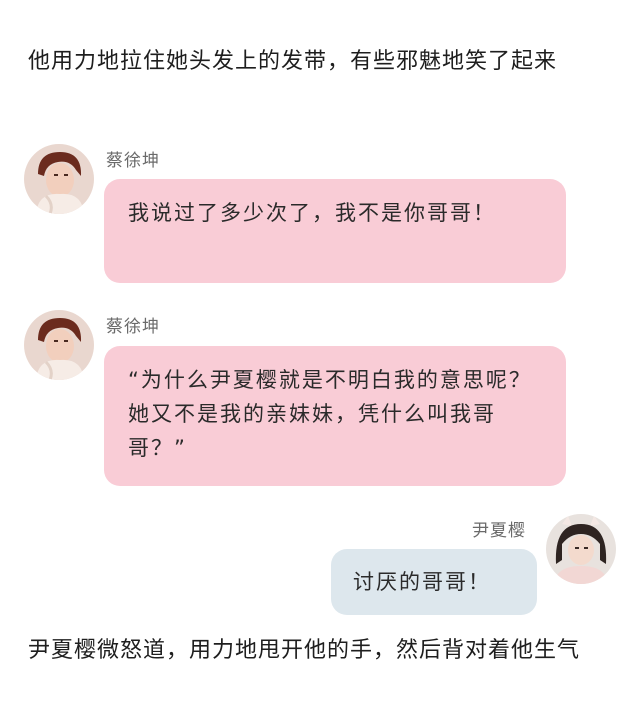  Describe the element at coordinates (434, 582) in the screenshot. I see `message-bubble: 讨厌的哥哥！` at that location.